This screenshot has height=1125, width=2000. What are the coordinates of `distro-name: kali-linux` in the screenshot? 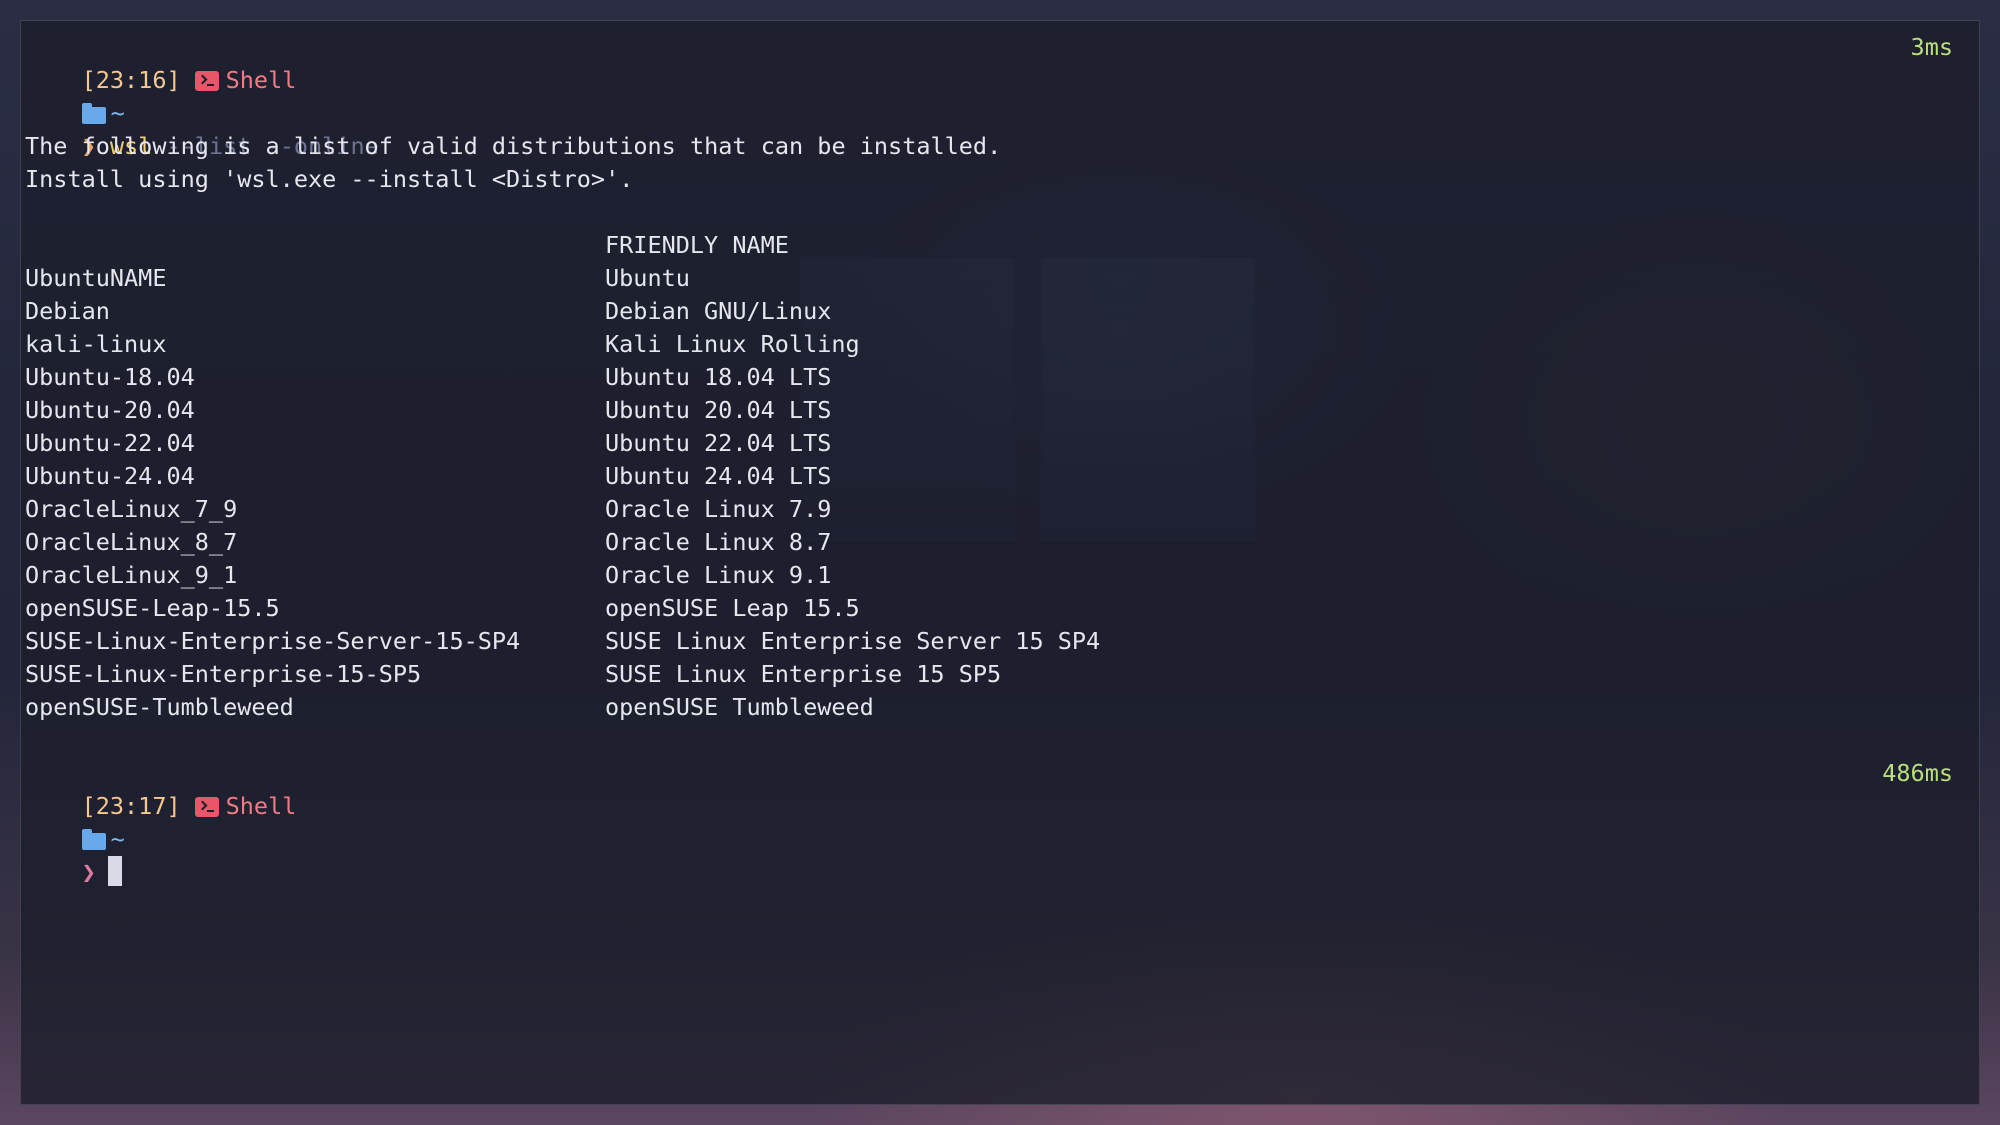 It's located at (96, 344).